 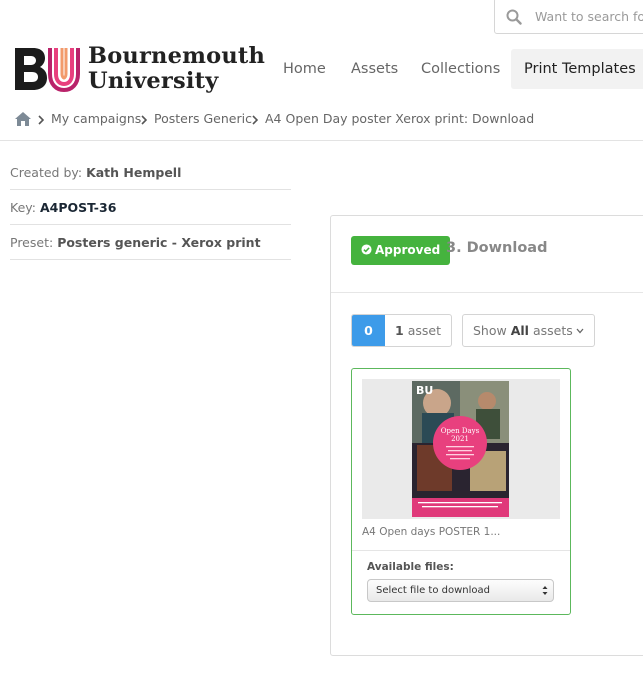 I want to click on created-by-value: Kath Hempell, so click(x=134, y=172).